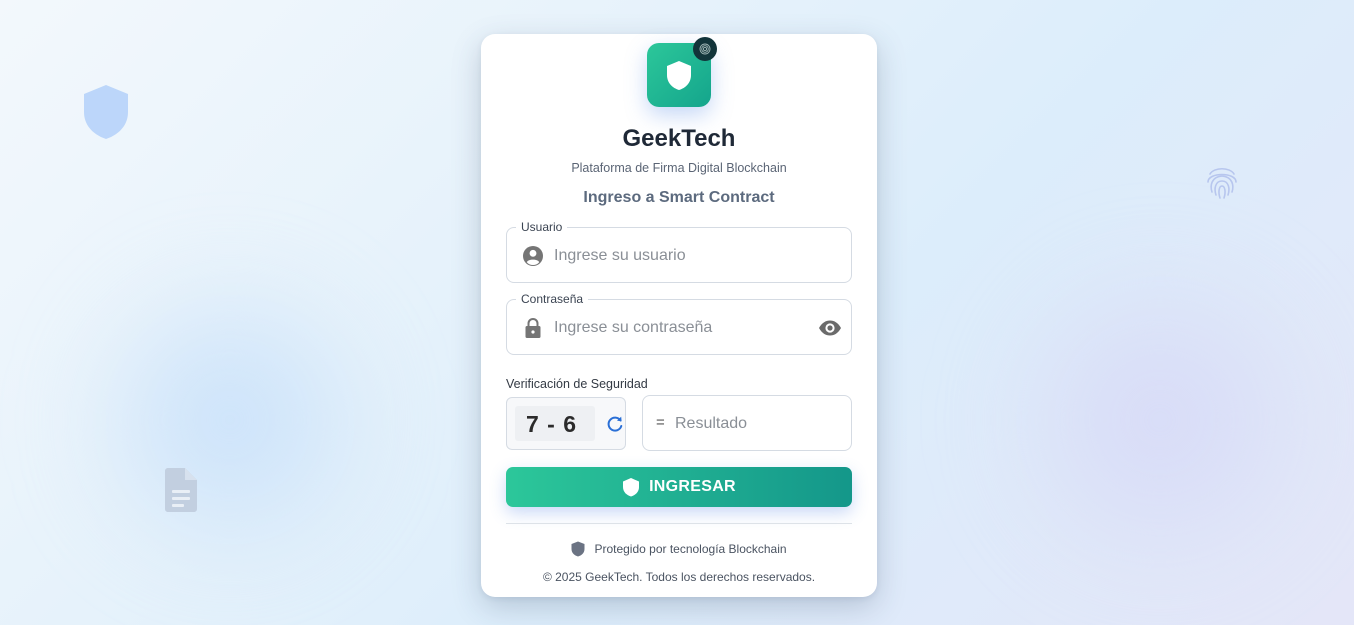 The width and height of the screenshot is (1354, 625). Describe the element at coordinates (679, 138) in the screenshot. I see `brand-name: GeekTech` at that location.